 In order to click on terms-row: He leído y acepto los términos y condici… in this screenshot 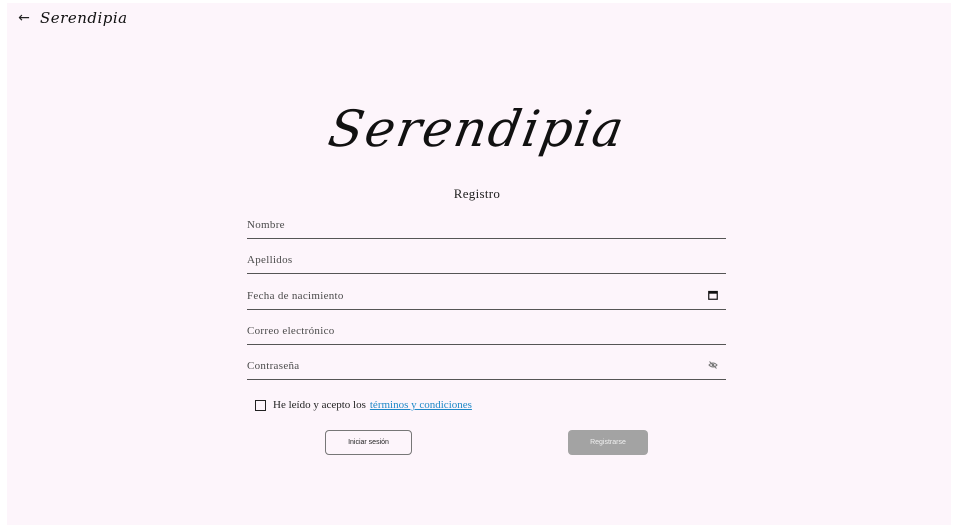, I will do `click(363, 405)`.